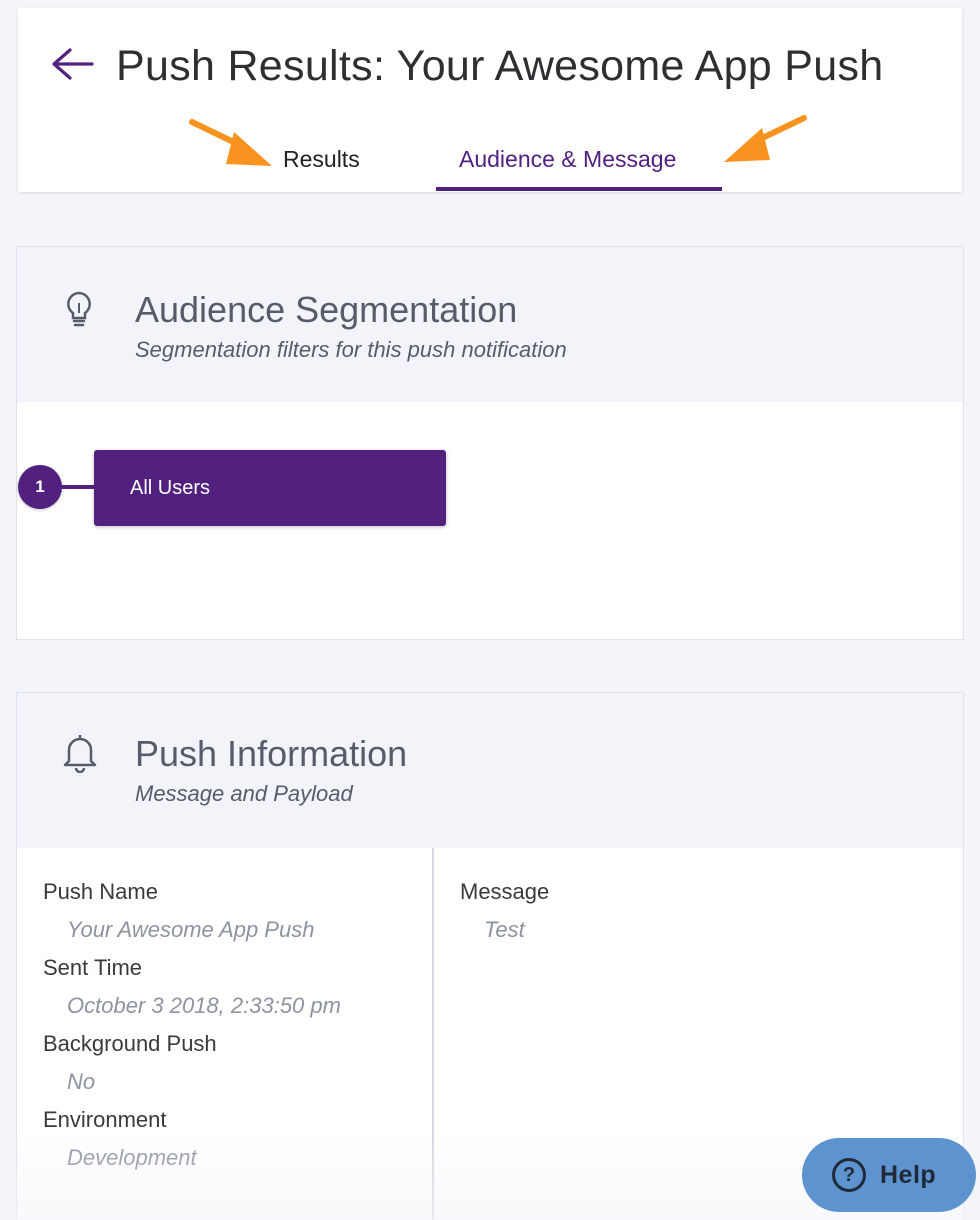 Image resolution: width=980 pixels, height=1220 pixels. Describe the element at coordinates (132, 1157) in the screenshot. I see `field-value-environment: Development` at that location.